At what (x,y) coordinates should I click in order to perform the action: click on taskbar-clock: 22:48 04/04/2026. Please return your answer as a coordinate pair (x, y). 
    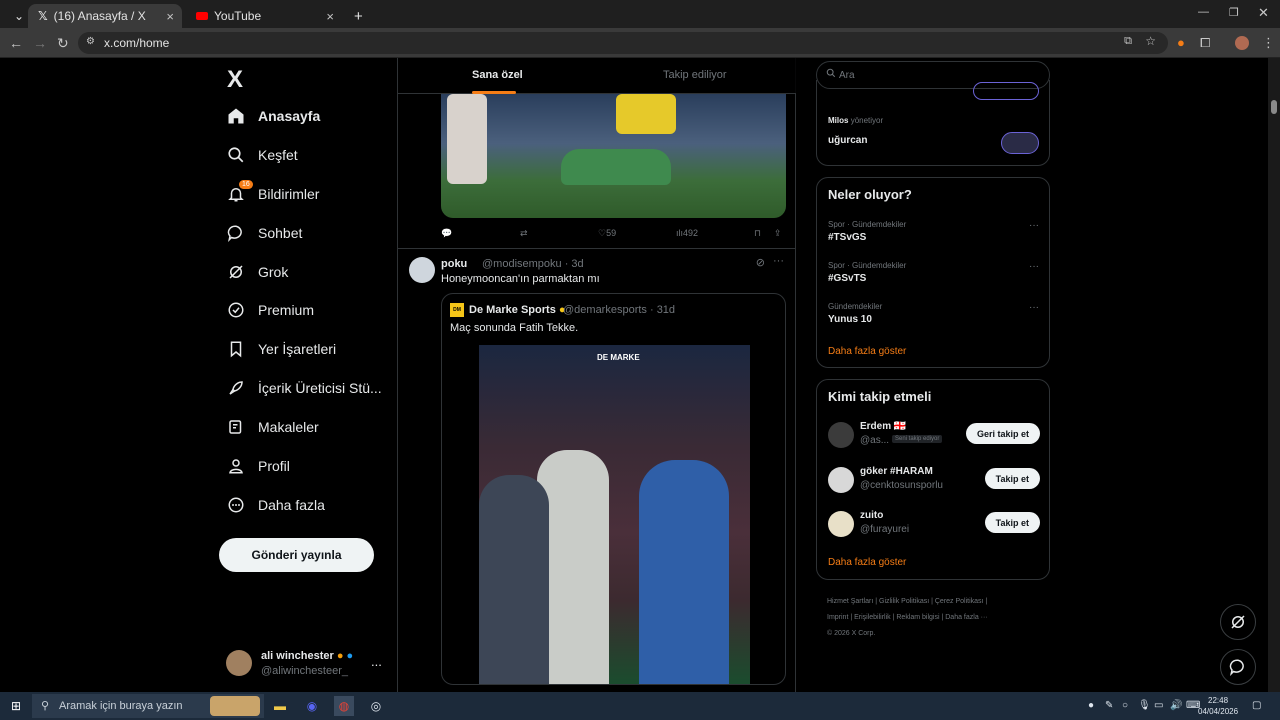
    Looking at the image, I should click on (1218, 706).